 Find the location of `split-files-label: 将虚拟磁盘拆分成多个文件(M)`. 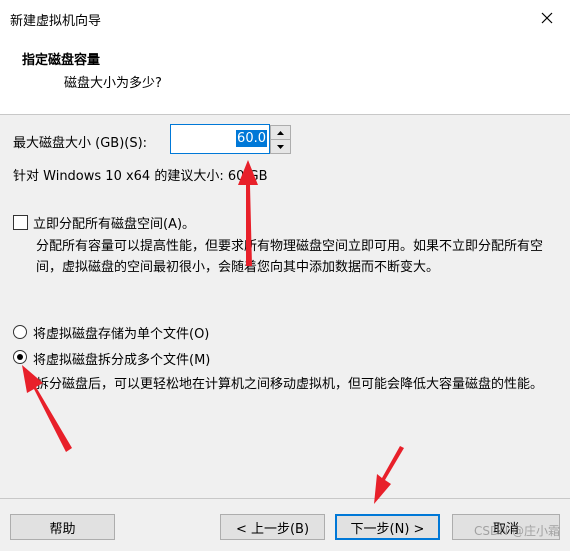

split-files-label: 将虚拟磁盘拆分成多个文件(M) is located at coordinates (121, 358).